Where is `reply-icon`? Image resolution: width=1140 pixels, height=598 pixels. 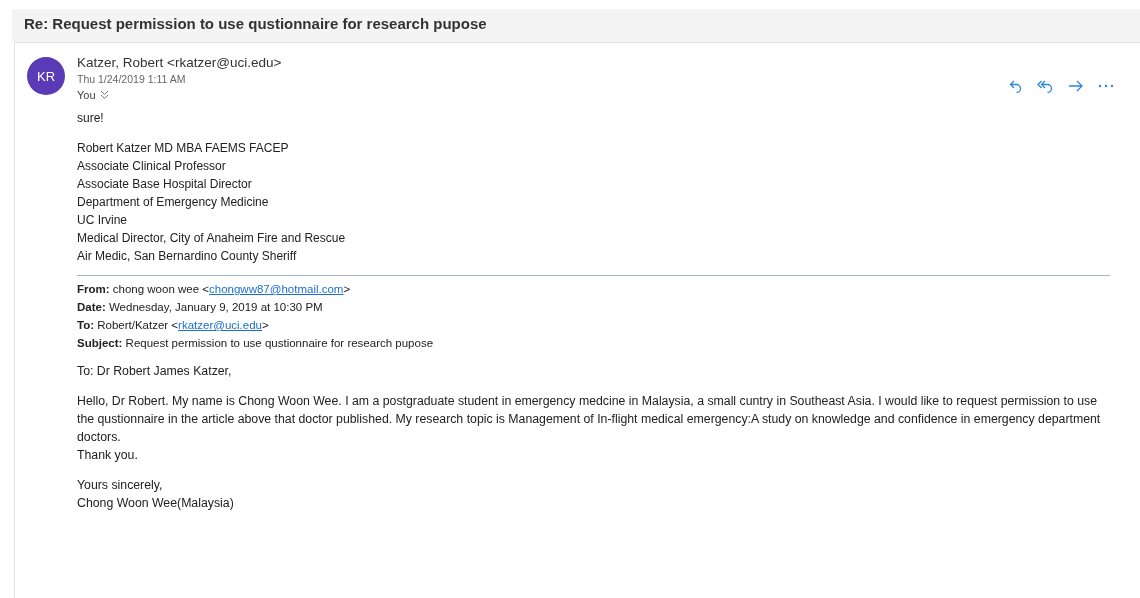 reply-icon is located at coordinates (1016, 86).